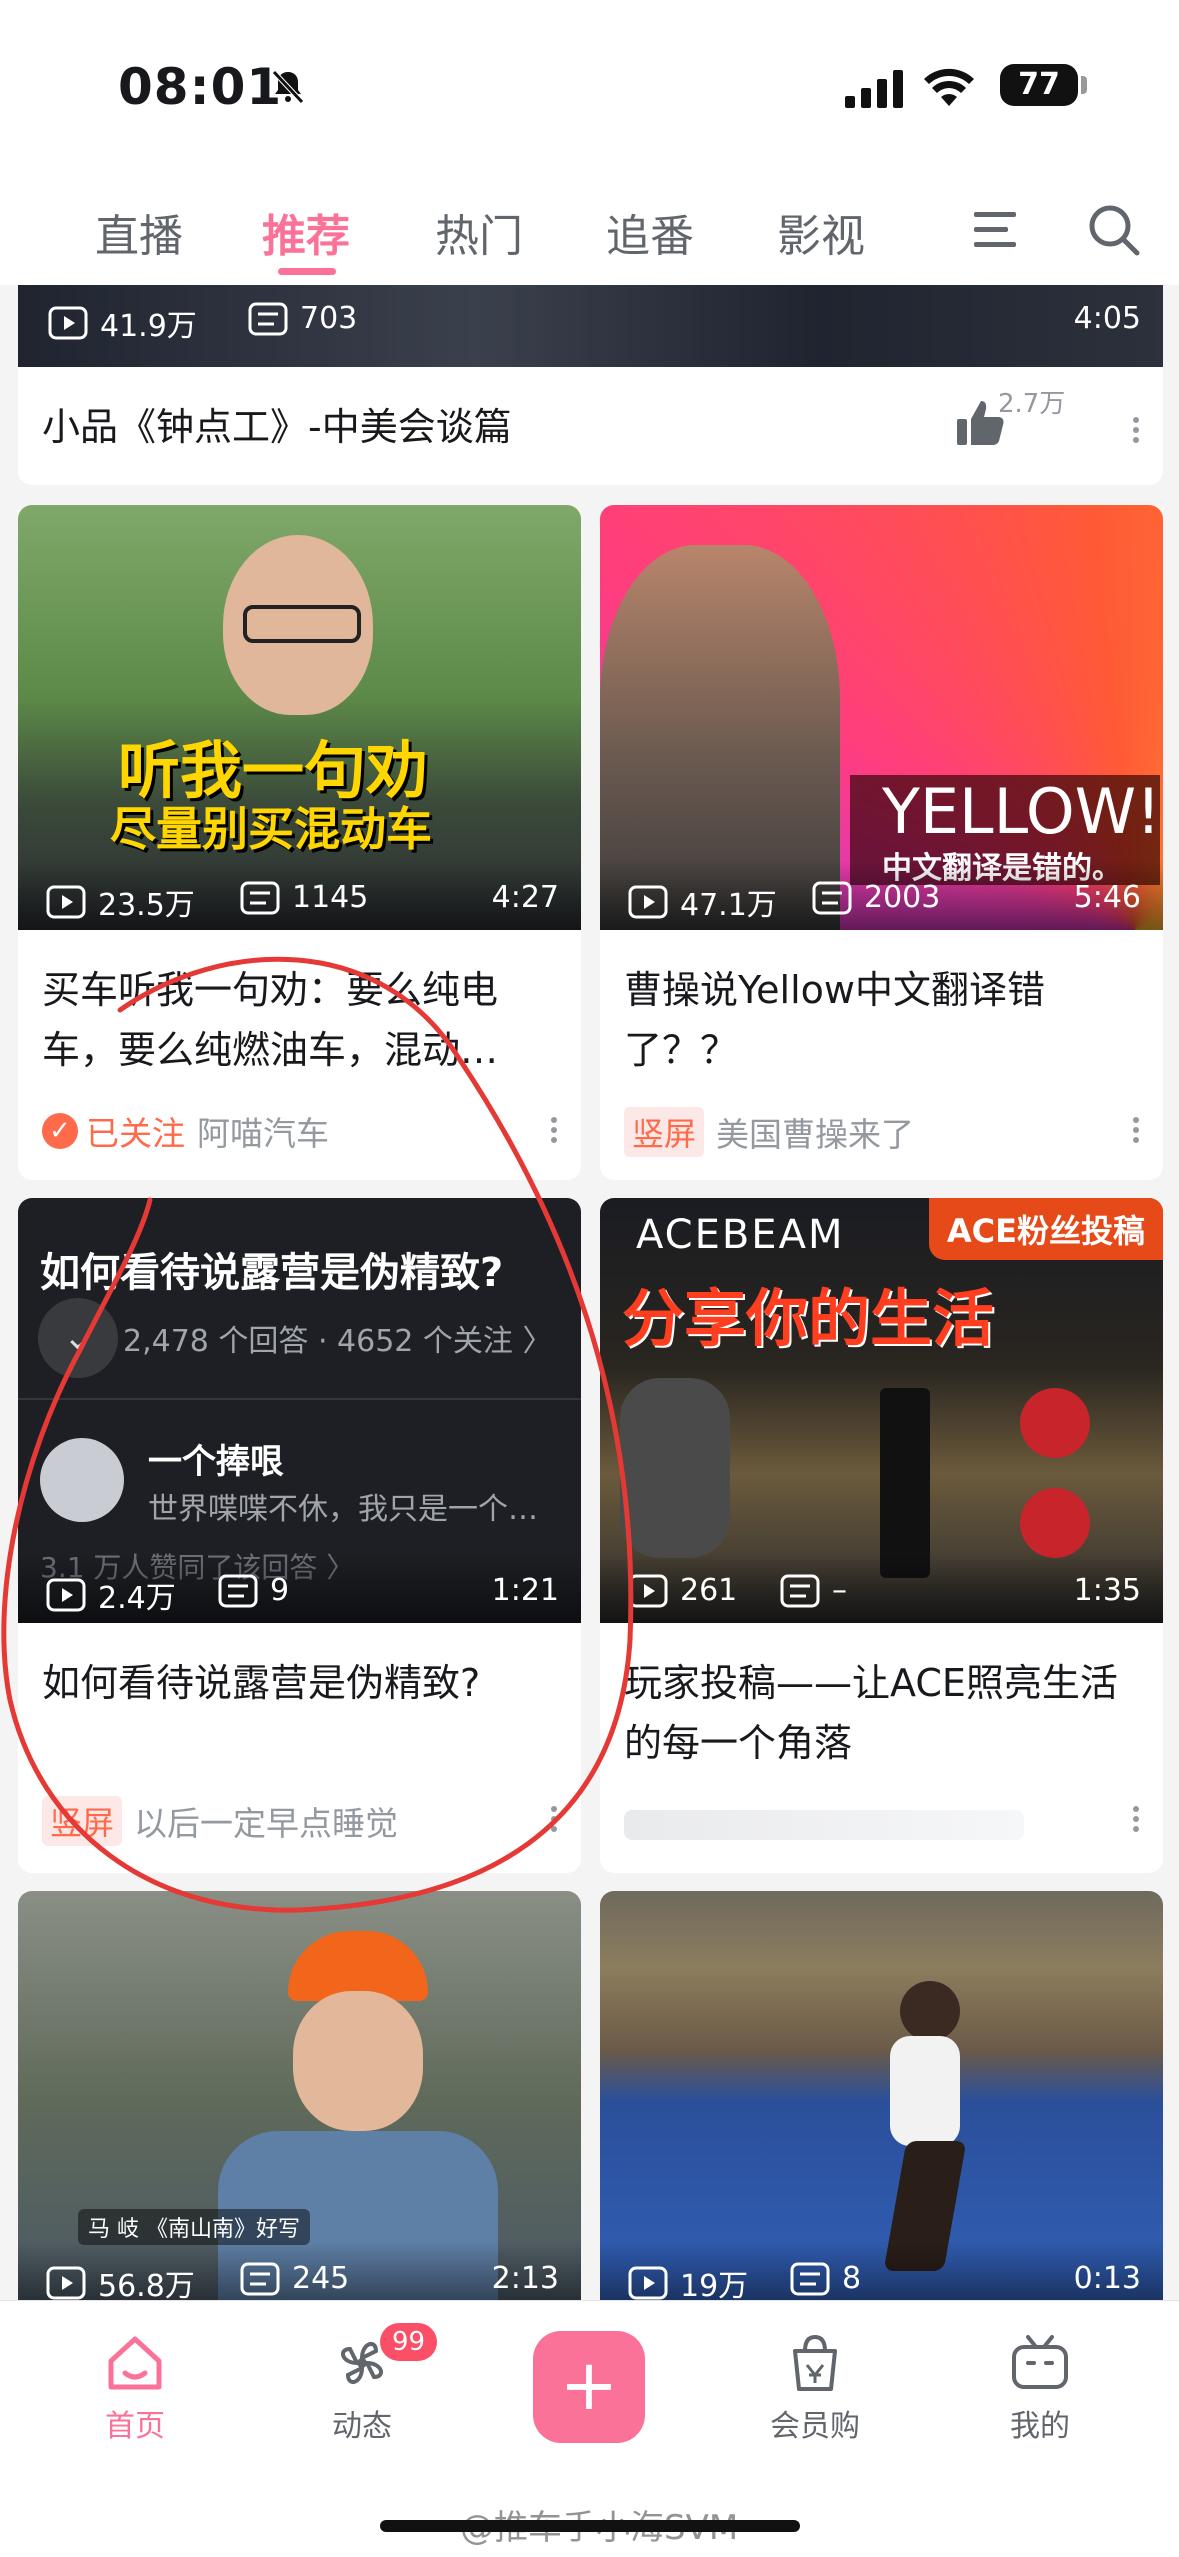 This screenshot has height=2557, width=1179. What do you see at coordinates (815, 2362) in the screenshot?
I see `shopping-bag-icon` at bounding box center [815, 2362].